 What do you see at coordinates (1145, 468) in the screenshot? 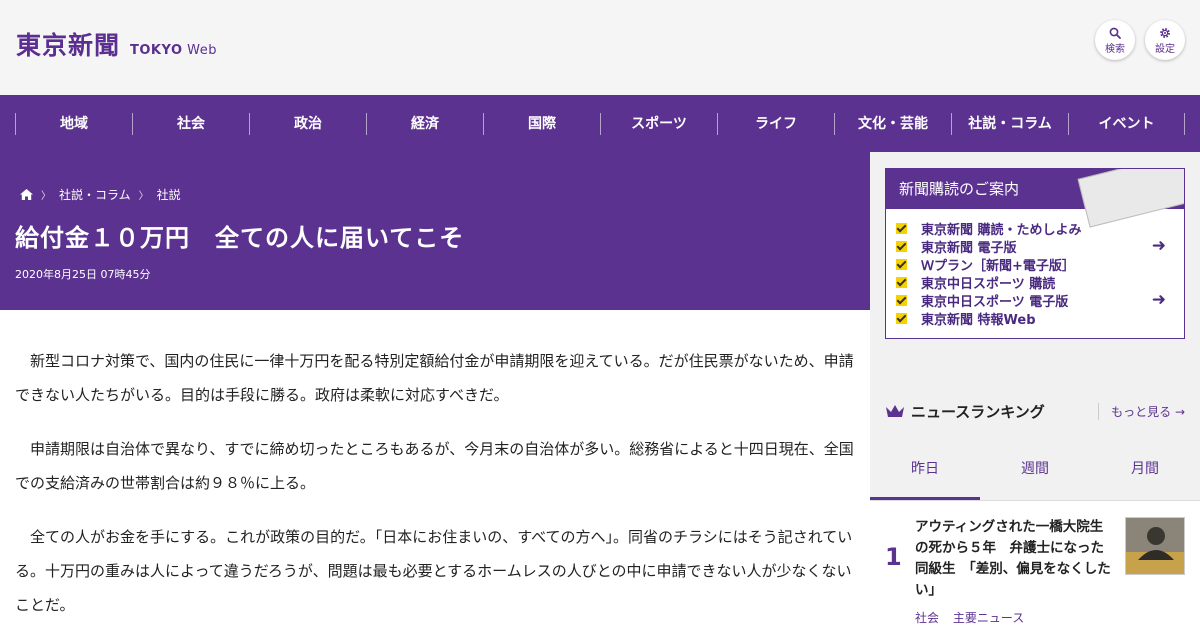
I see `tab-monthly: 月間` at bounding box center [1145, 468].